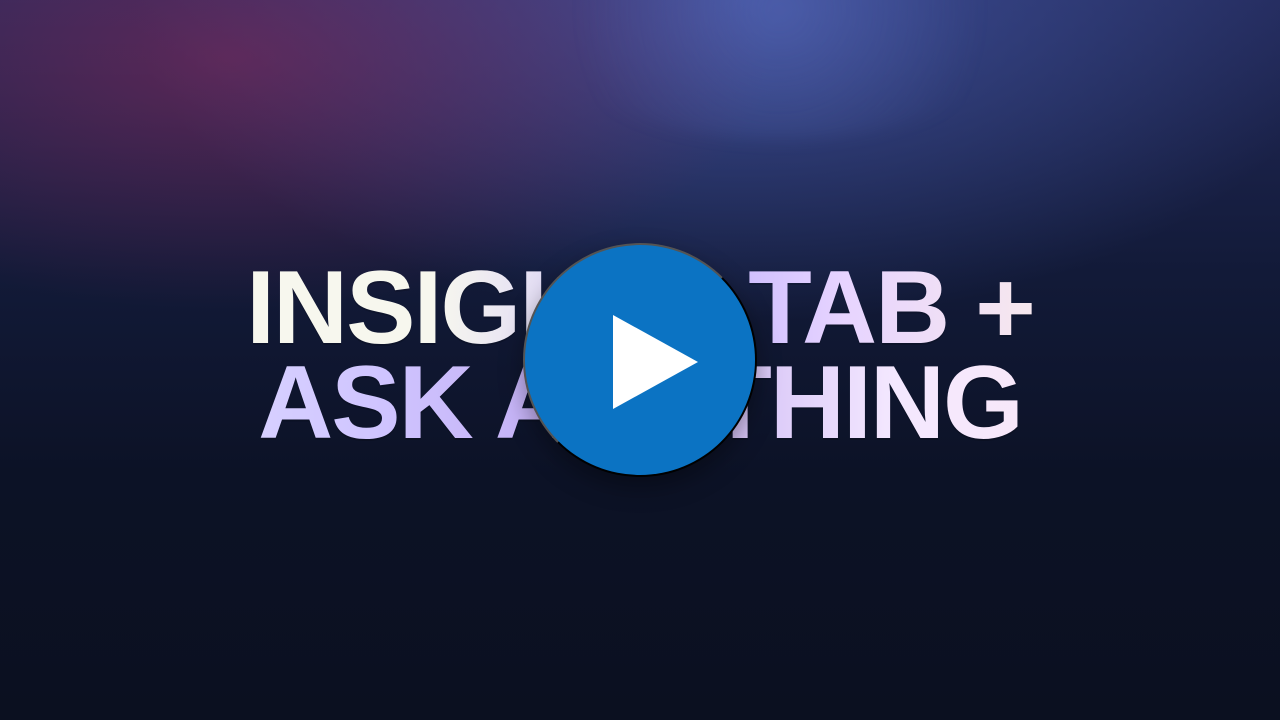 Image resolution: width=1280 pixels, height=720 pixels. I want to click on play-button, so click(640, 360).